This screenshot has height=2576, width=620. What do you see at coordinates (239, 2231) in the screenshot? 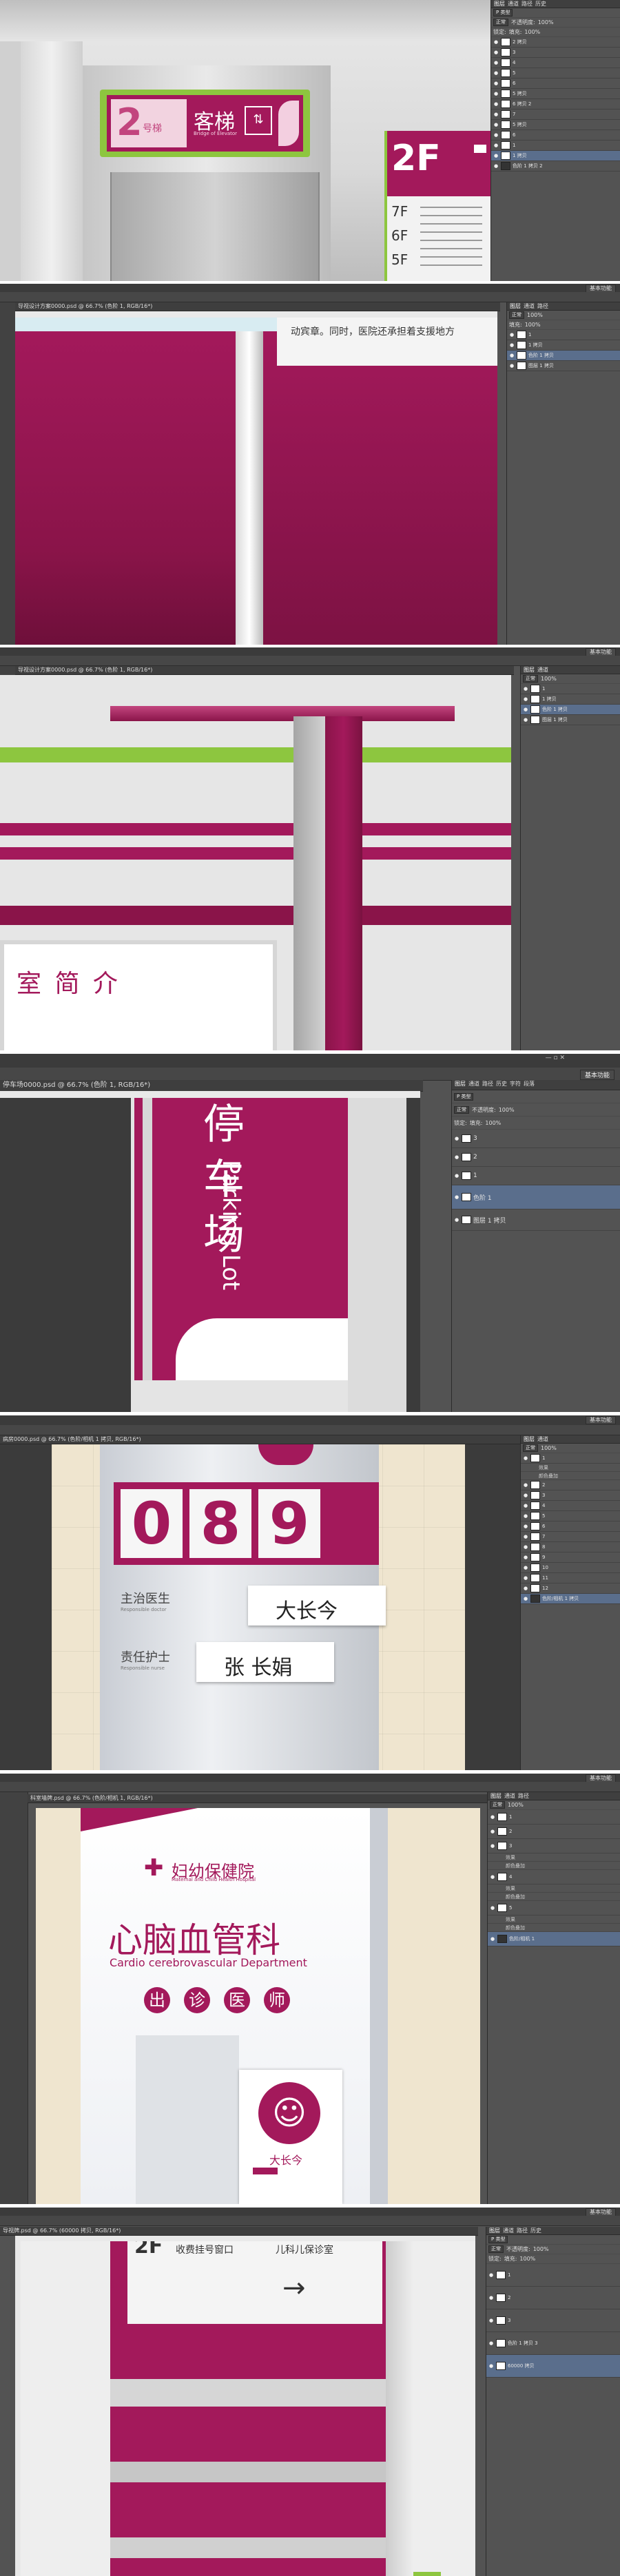
I see `document-tab: 导视牌.psd @ 66.7% (60000 拷贝, RGB/16*)` at bounding box center [239, 2231].